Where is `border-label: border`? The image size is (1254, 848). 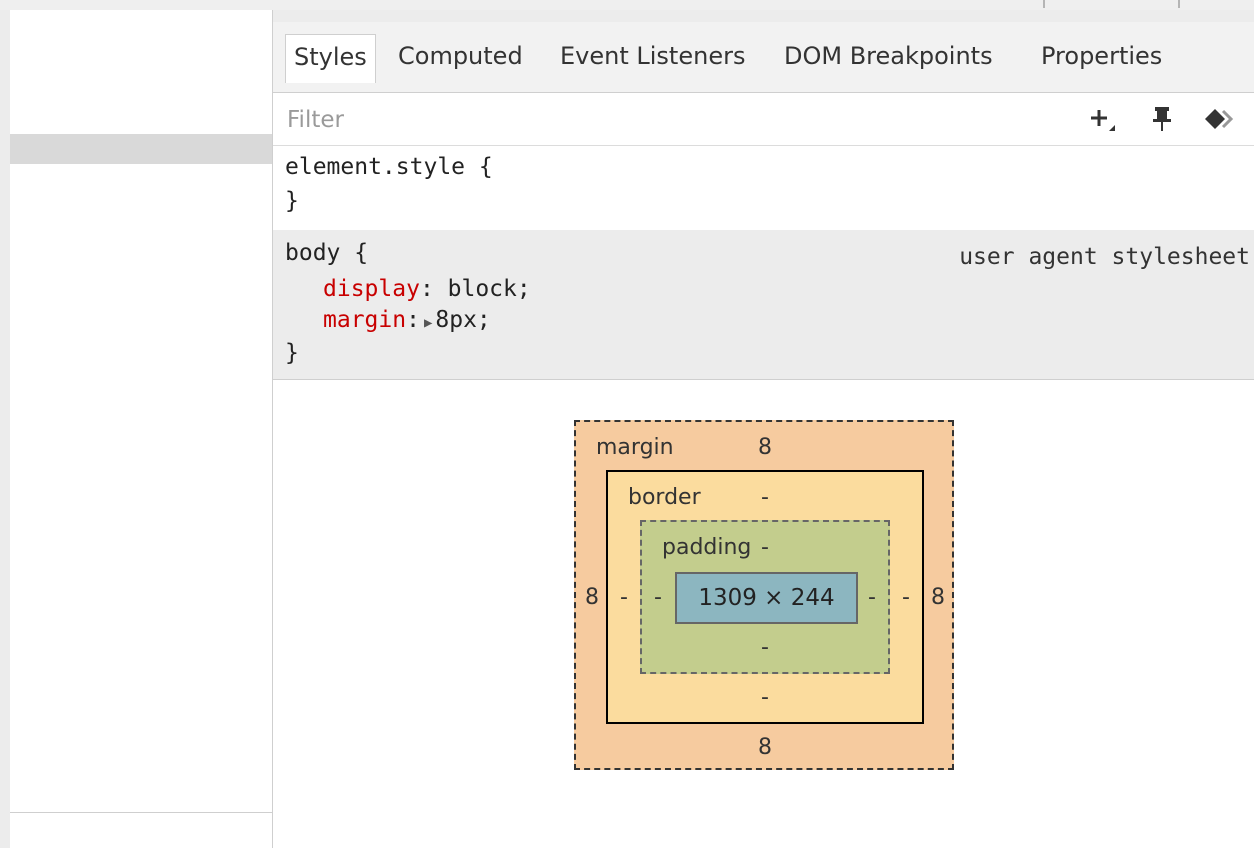
border-label: border is located at coordinates (664, 497).